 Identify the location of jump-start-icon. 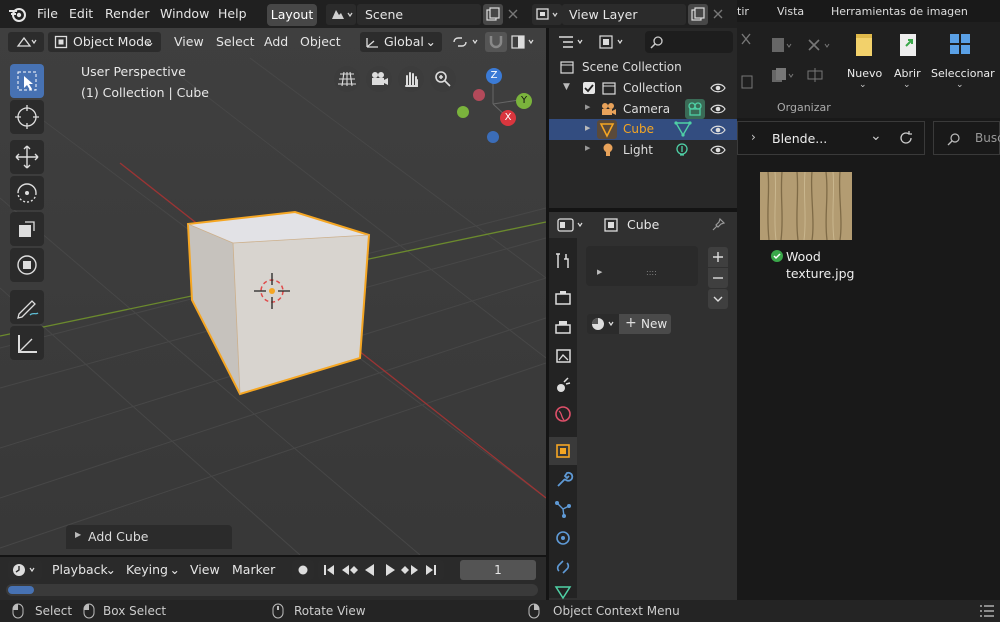
(329, 570).